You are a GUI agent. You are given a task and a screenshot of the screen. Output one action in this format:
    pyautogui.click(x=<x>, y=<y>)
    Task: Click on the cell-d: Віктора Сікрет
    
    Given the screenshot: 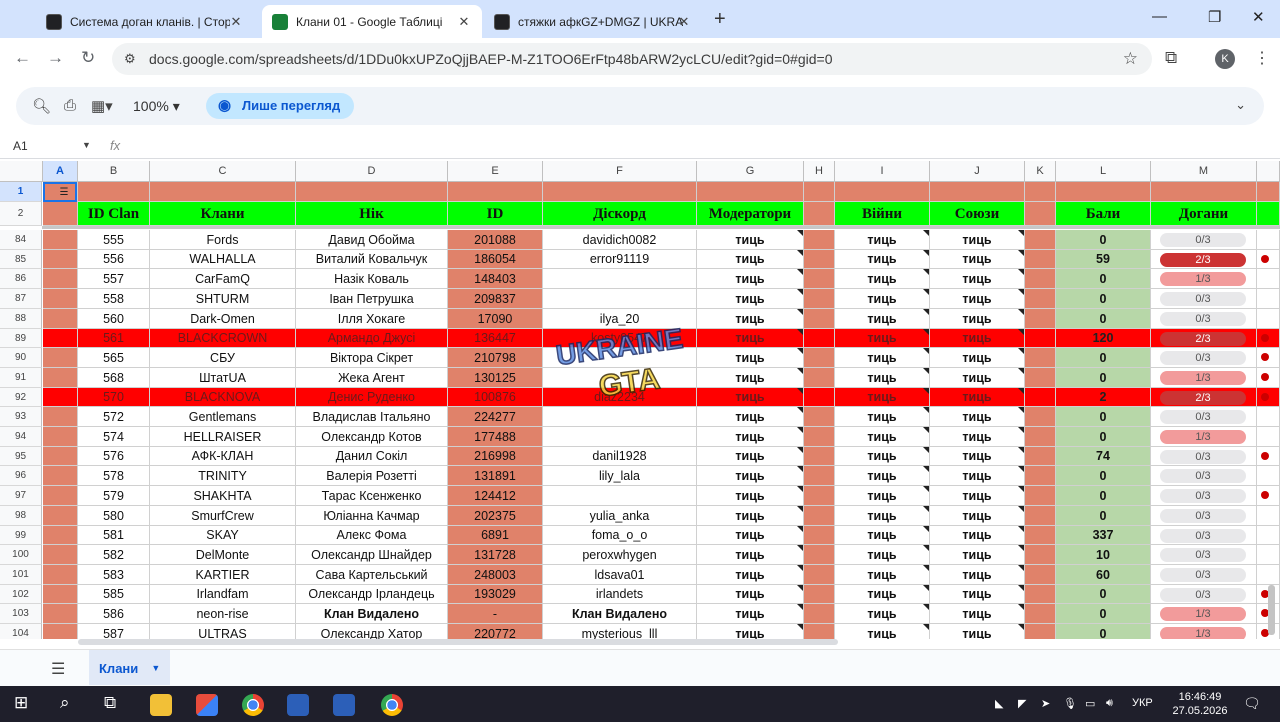 What is the action you would take?
    pyautogui.click(x=372, y=358)
    